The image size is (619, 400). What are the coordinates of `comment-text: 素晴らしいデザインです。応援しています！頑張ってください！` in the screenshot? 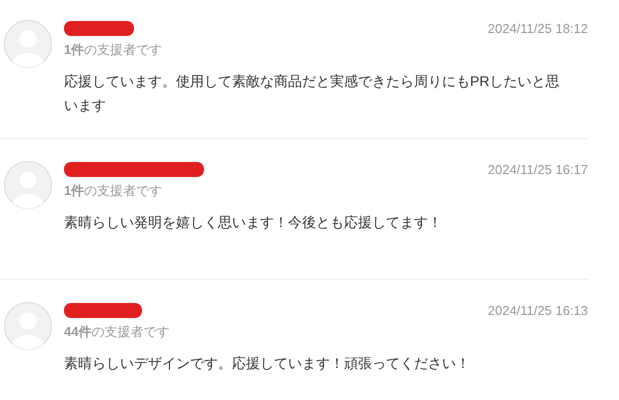 It's located at (267, 363).